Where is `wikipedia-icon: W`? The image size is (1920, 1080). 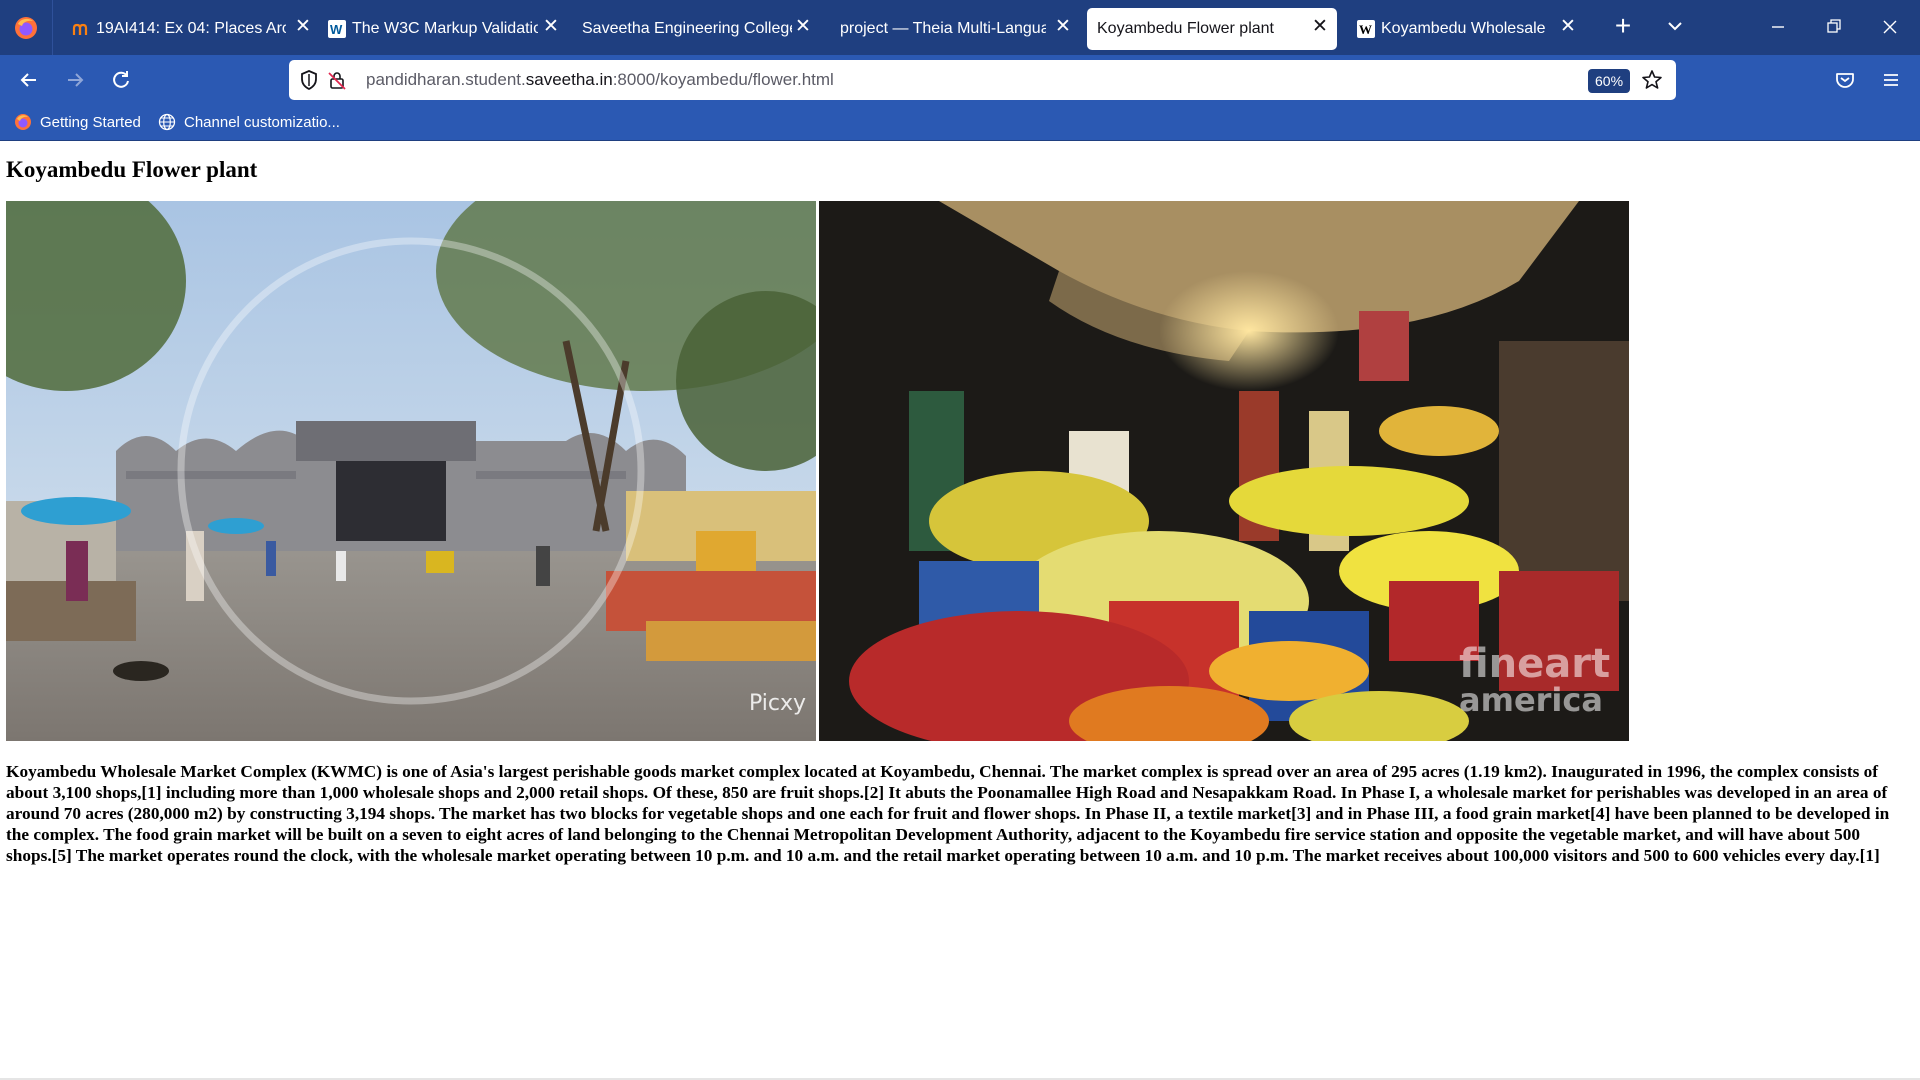
wikipedia-icon: W is located at coordinates (1366, 29).